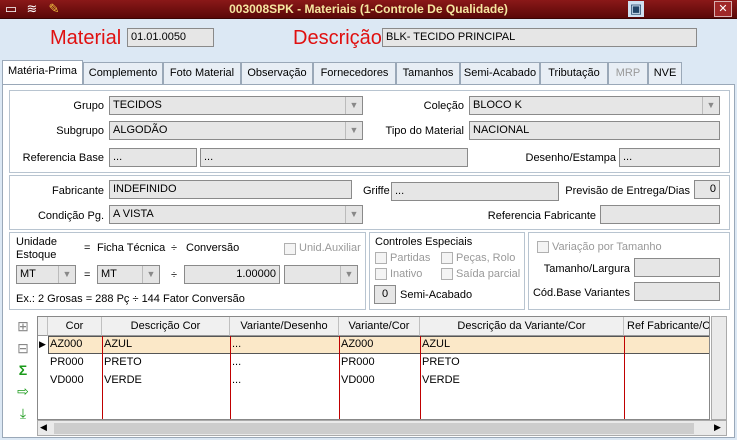 This screenshot has height=440, width=737. Describe the element at coordinates (719, 368) in the screenshot. I see `vertical-scrollbar` at that location.